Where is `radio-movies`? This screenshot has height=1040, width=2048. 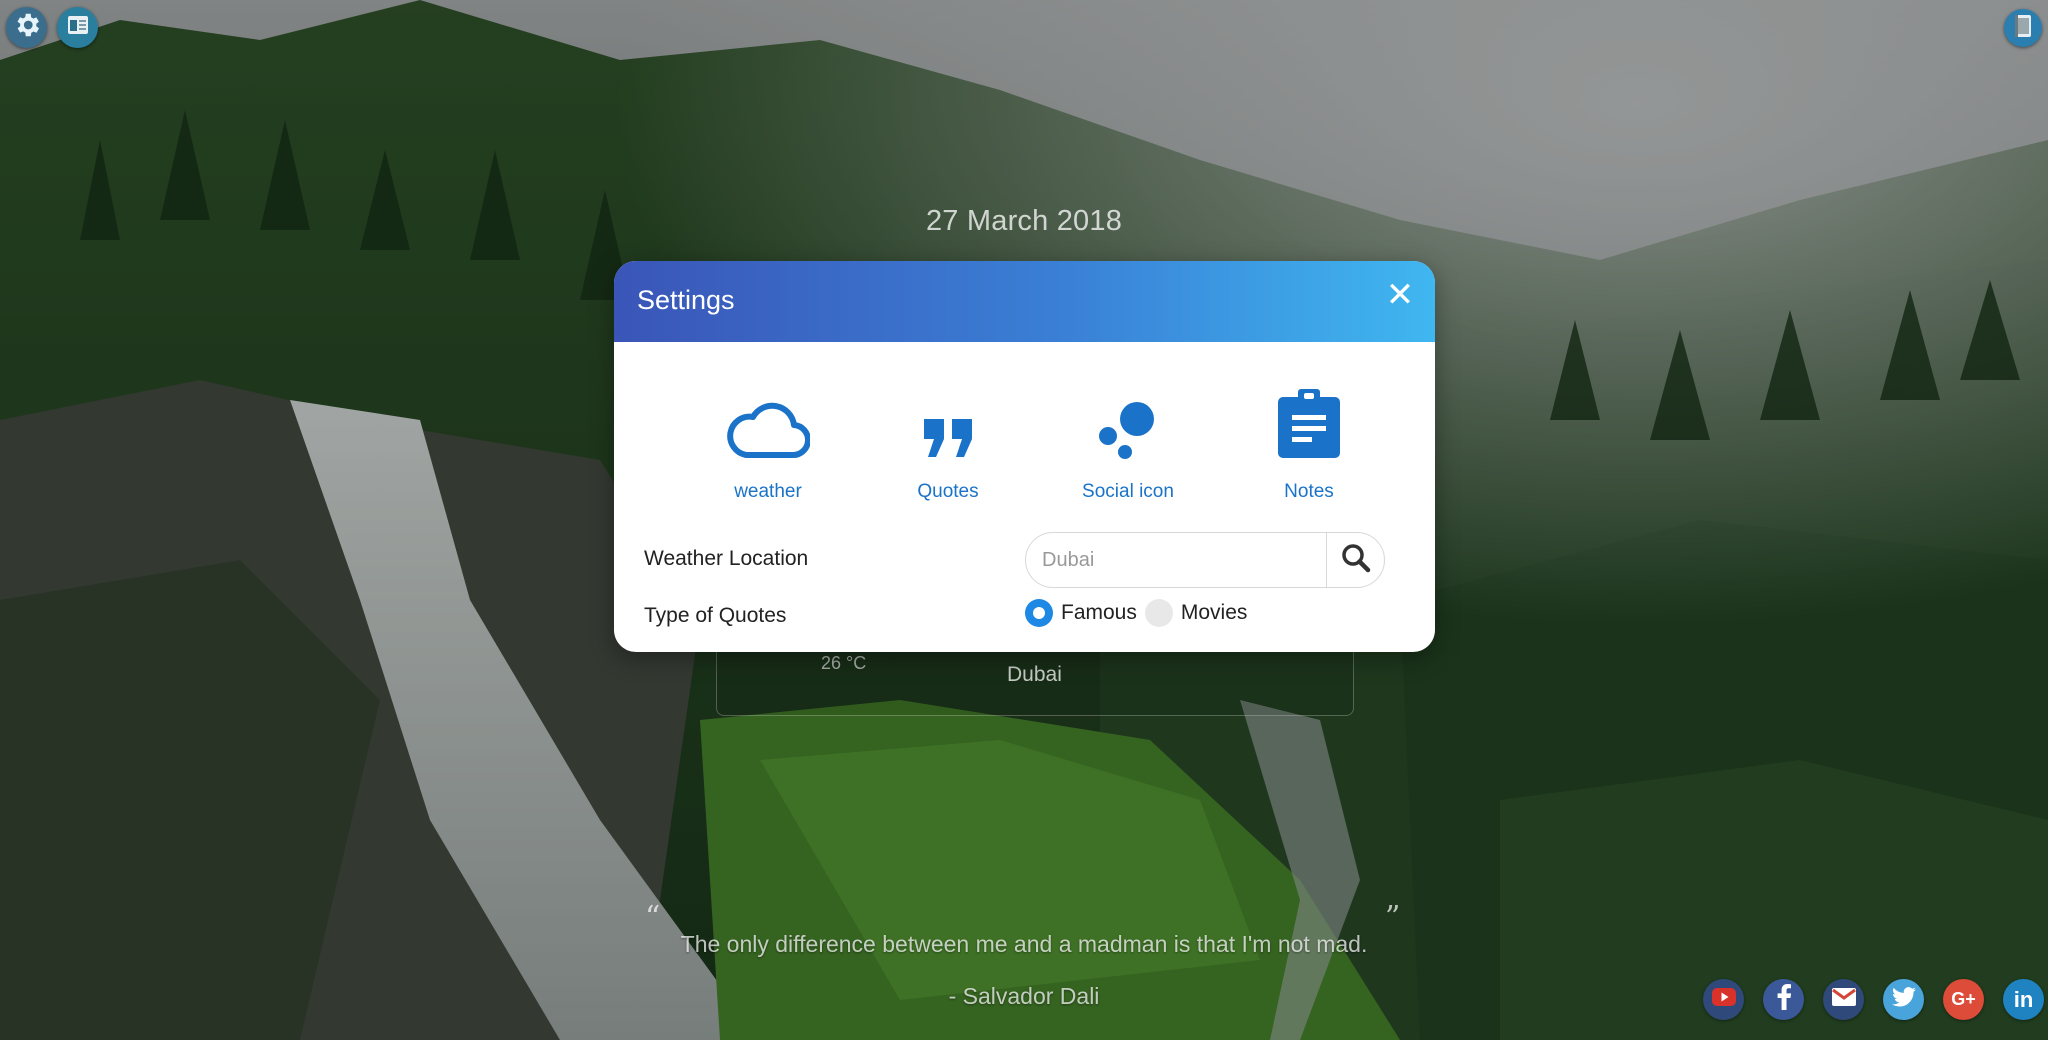
radio-movies is located at coordinates (1158, 613).